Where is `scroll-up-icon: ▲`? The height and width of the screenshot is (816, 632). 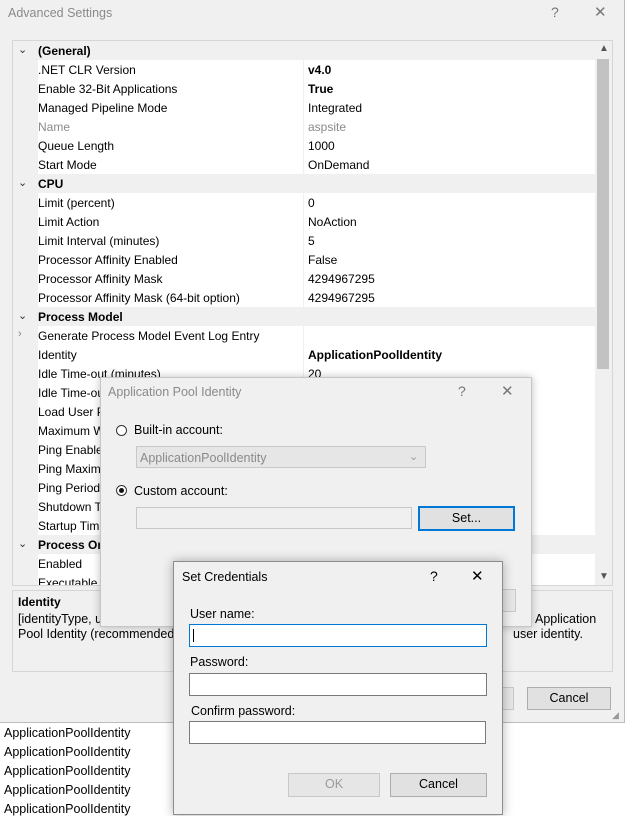 scroll-up-icon: ▲ is located at coordinates (604, 48).